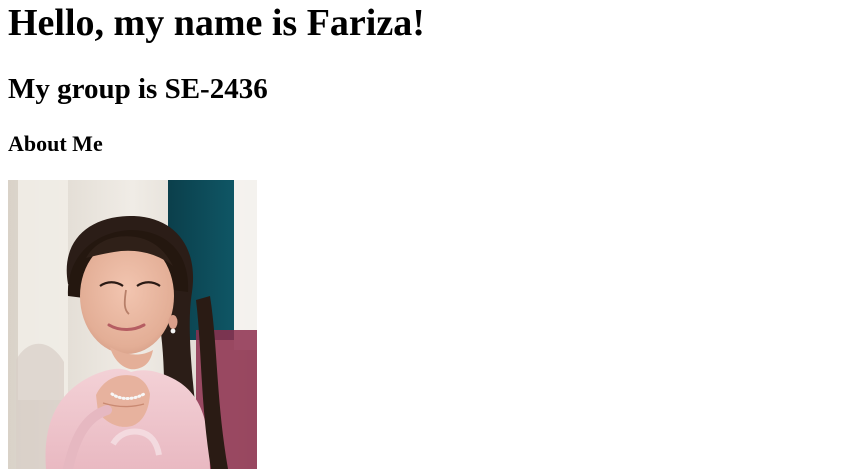 This screenshot has width=856, height=469. What do you see at coordinates (173, 331) in the screenshot?
I see `photo-earring` at bounding box center [173, 331].